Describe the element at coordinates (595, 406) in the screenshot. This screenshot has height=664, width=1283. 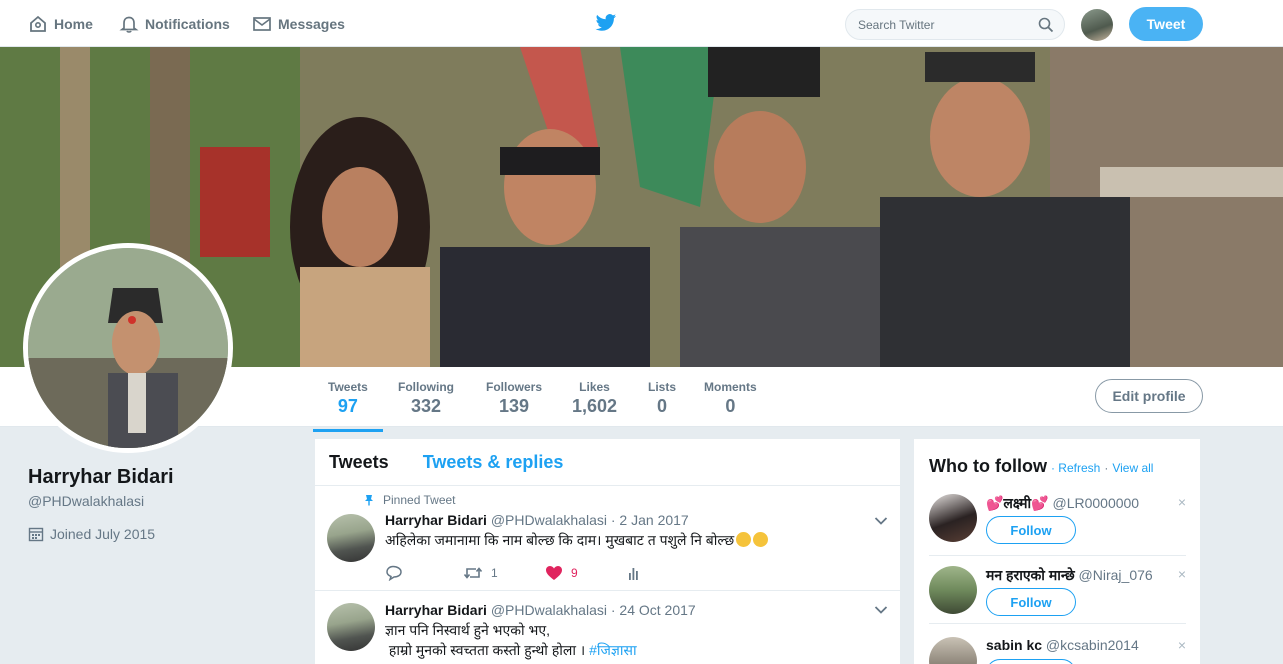
I see `stat-likes-value: 1,602` at that location.